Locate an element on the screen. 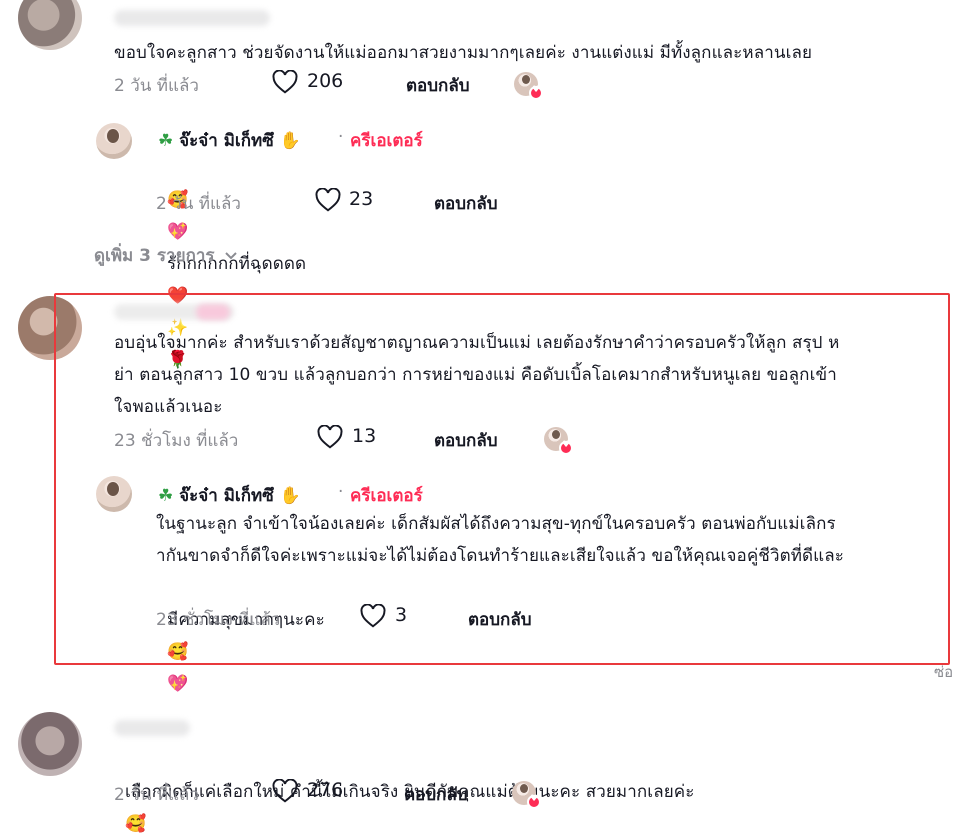  smiling-face-with-hearts-icon: 🥰 is located at coordinates (136, 824).